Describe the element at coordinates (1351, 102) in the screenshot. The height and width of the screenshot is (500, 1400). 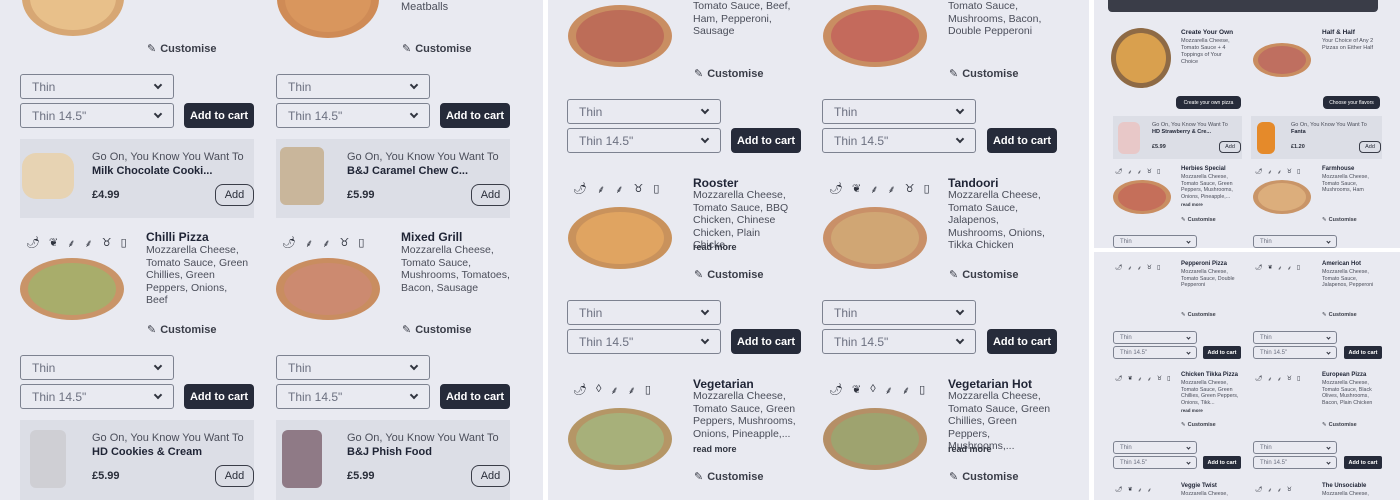
I see `choose-flavors-button: Choose your flavors` at that location.